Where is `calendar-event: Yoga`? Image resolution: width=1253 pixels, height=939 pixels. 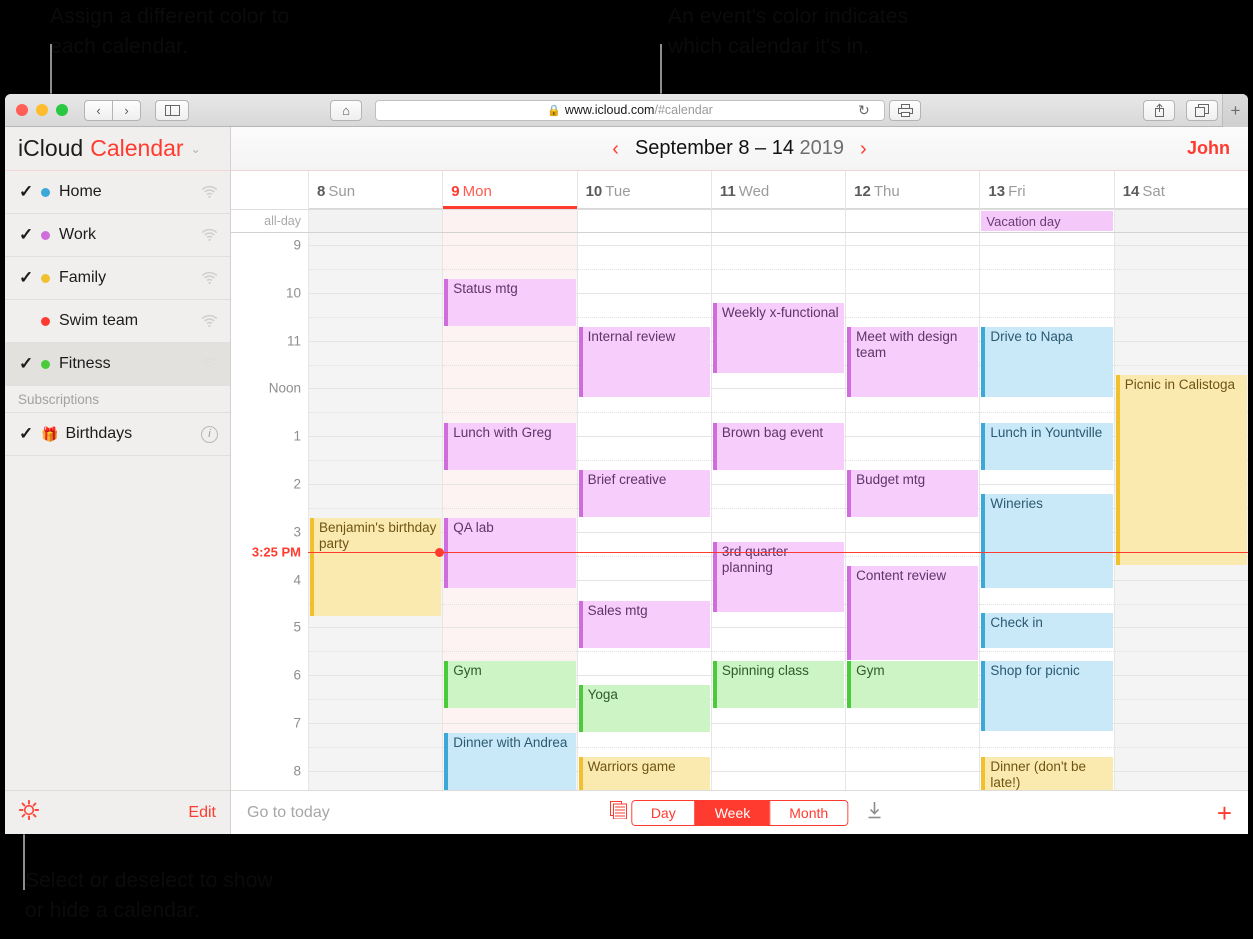
calendar-event: Yoga is located at coordinates (644, 708).